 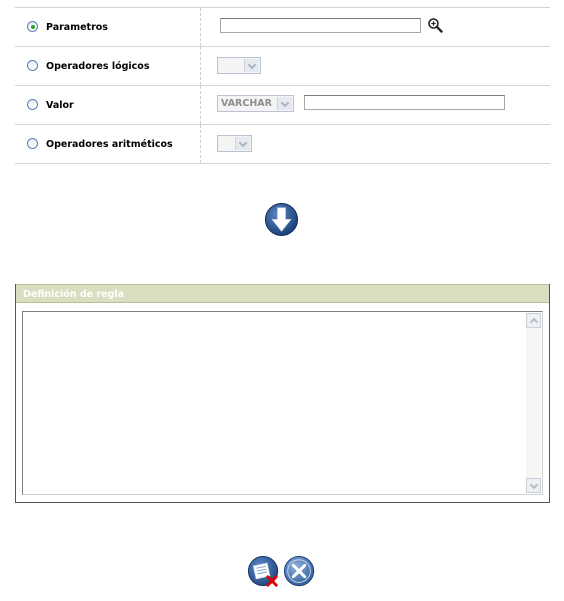 What do you see at coordinates (264, 572) in the screenshot?
I see `clear-rule-icon` at bounding box center [264, 572].